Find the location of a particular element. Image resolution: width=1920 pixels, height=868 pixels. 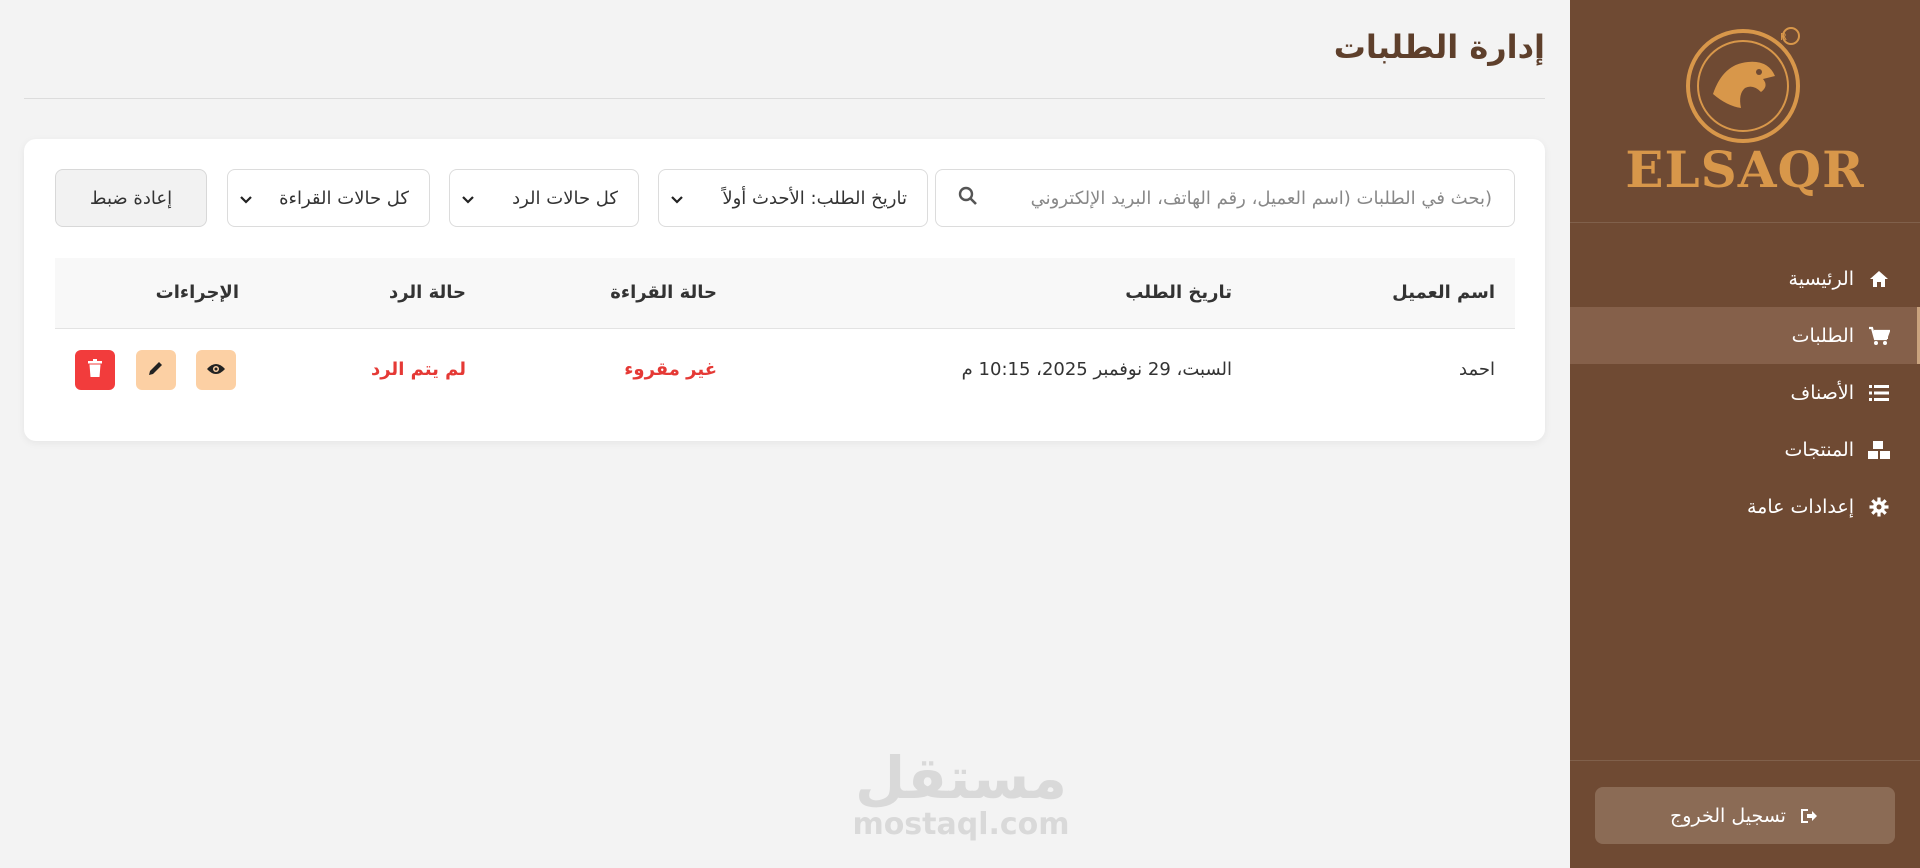

sidebar-item-home: الرئيسية is located at coordinates (1745, 278).